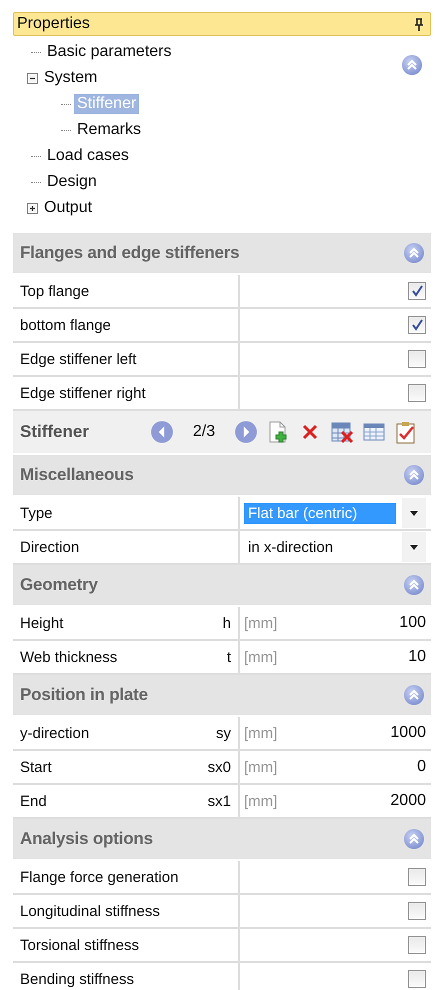 This screenshot has width=435, height=990. Describe the element at coordinates (72, 182) in the screenshot. I see `tree-item: Design` at that location.